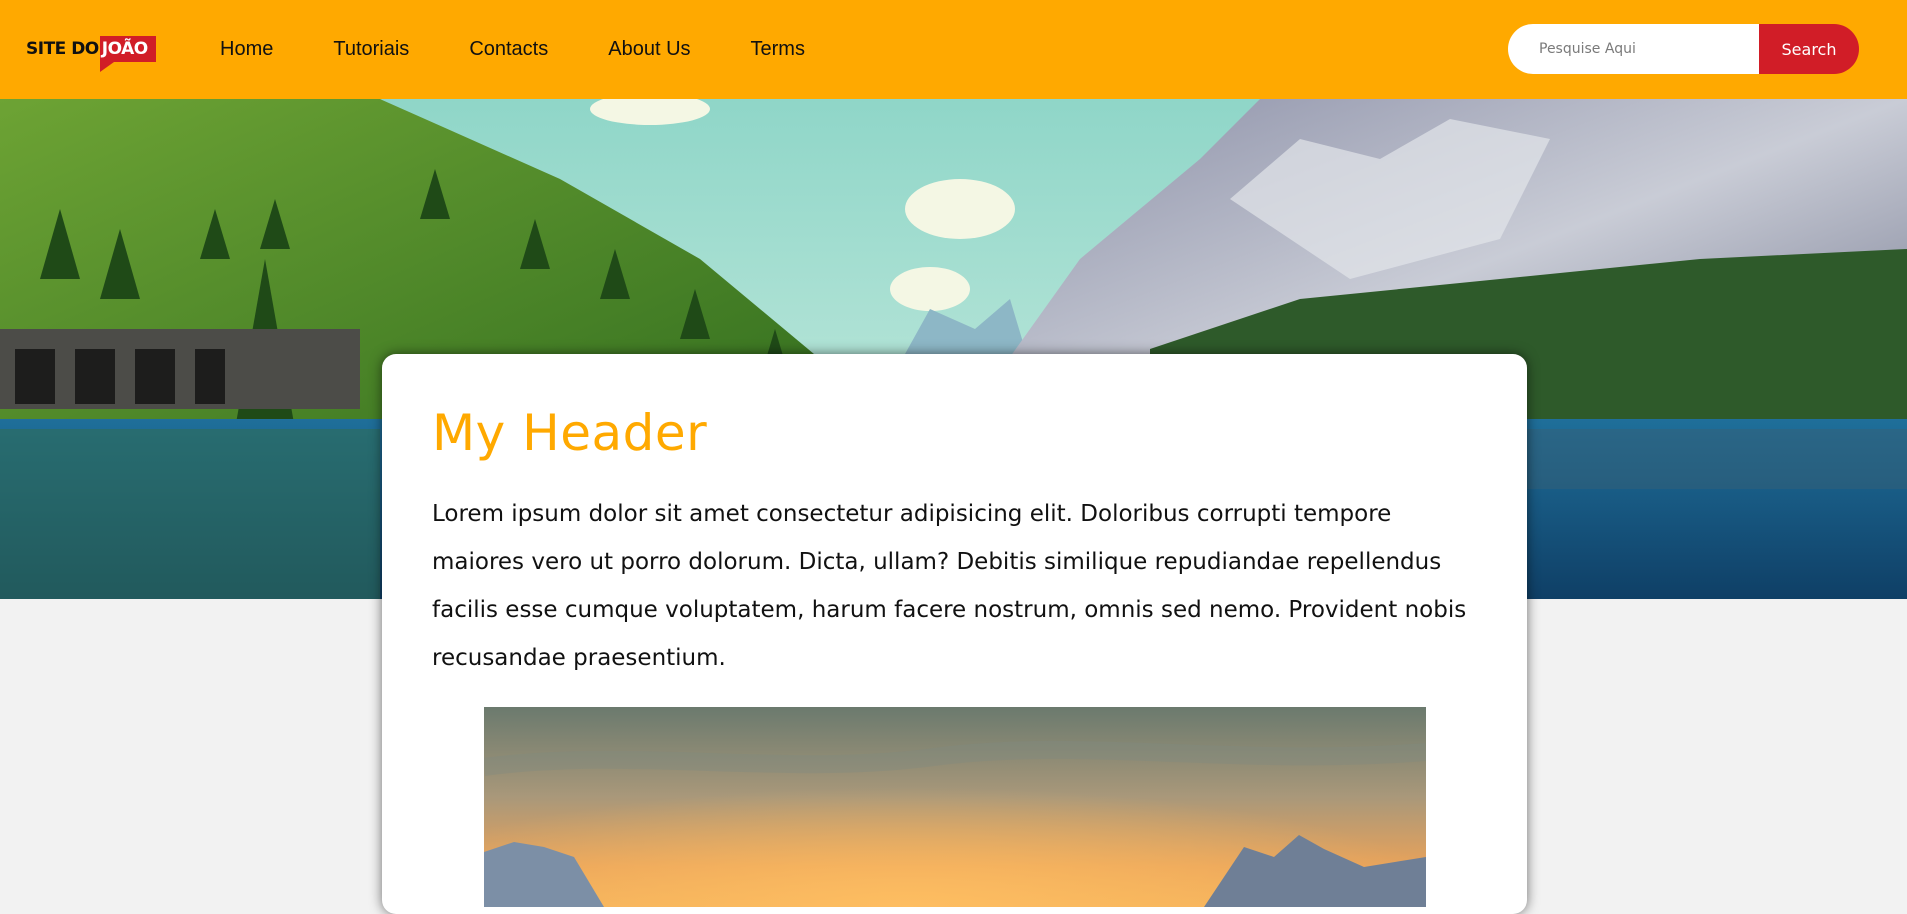  I want to click on logo-text-joao: JOÃO, so click(127, 54).